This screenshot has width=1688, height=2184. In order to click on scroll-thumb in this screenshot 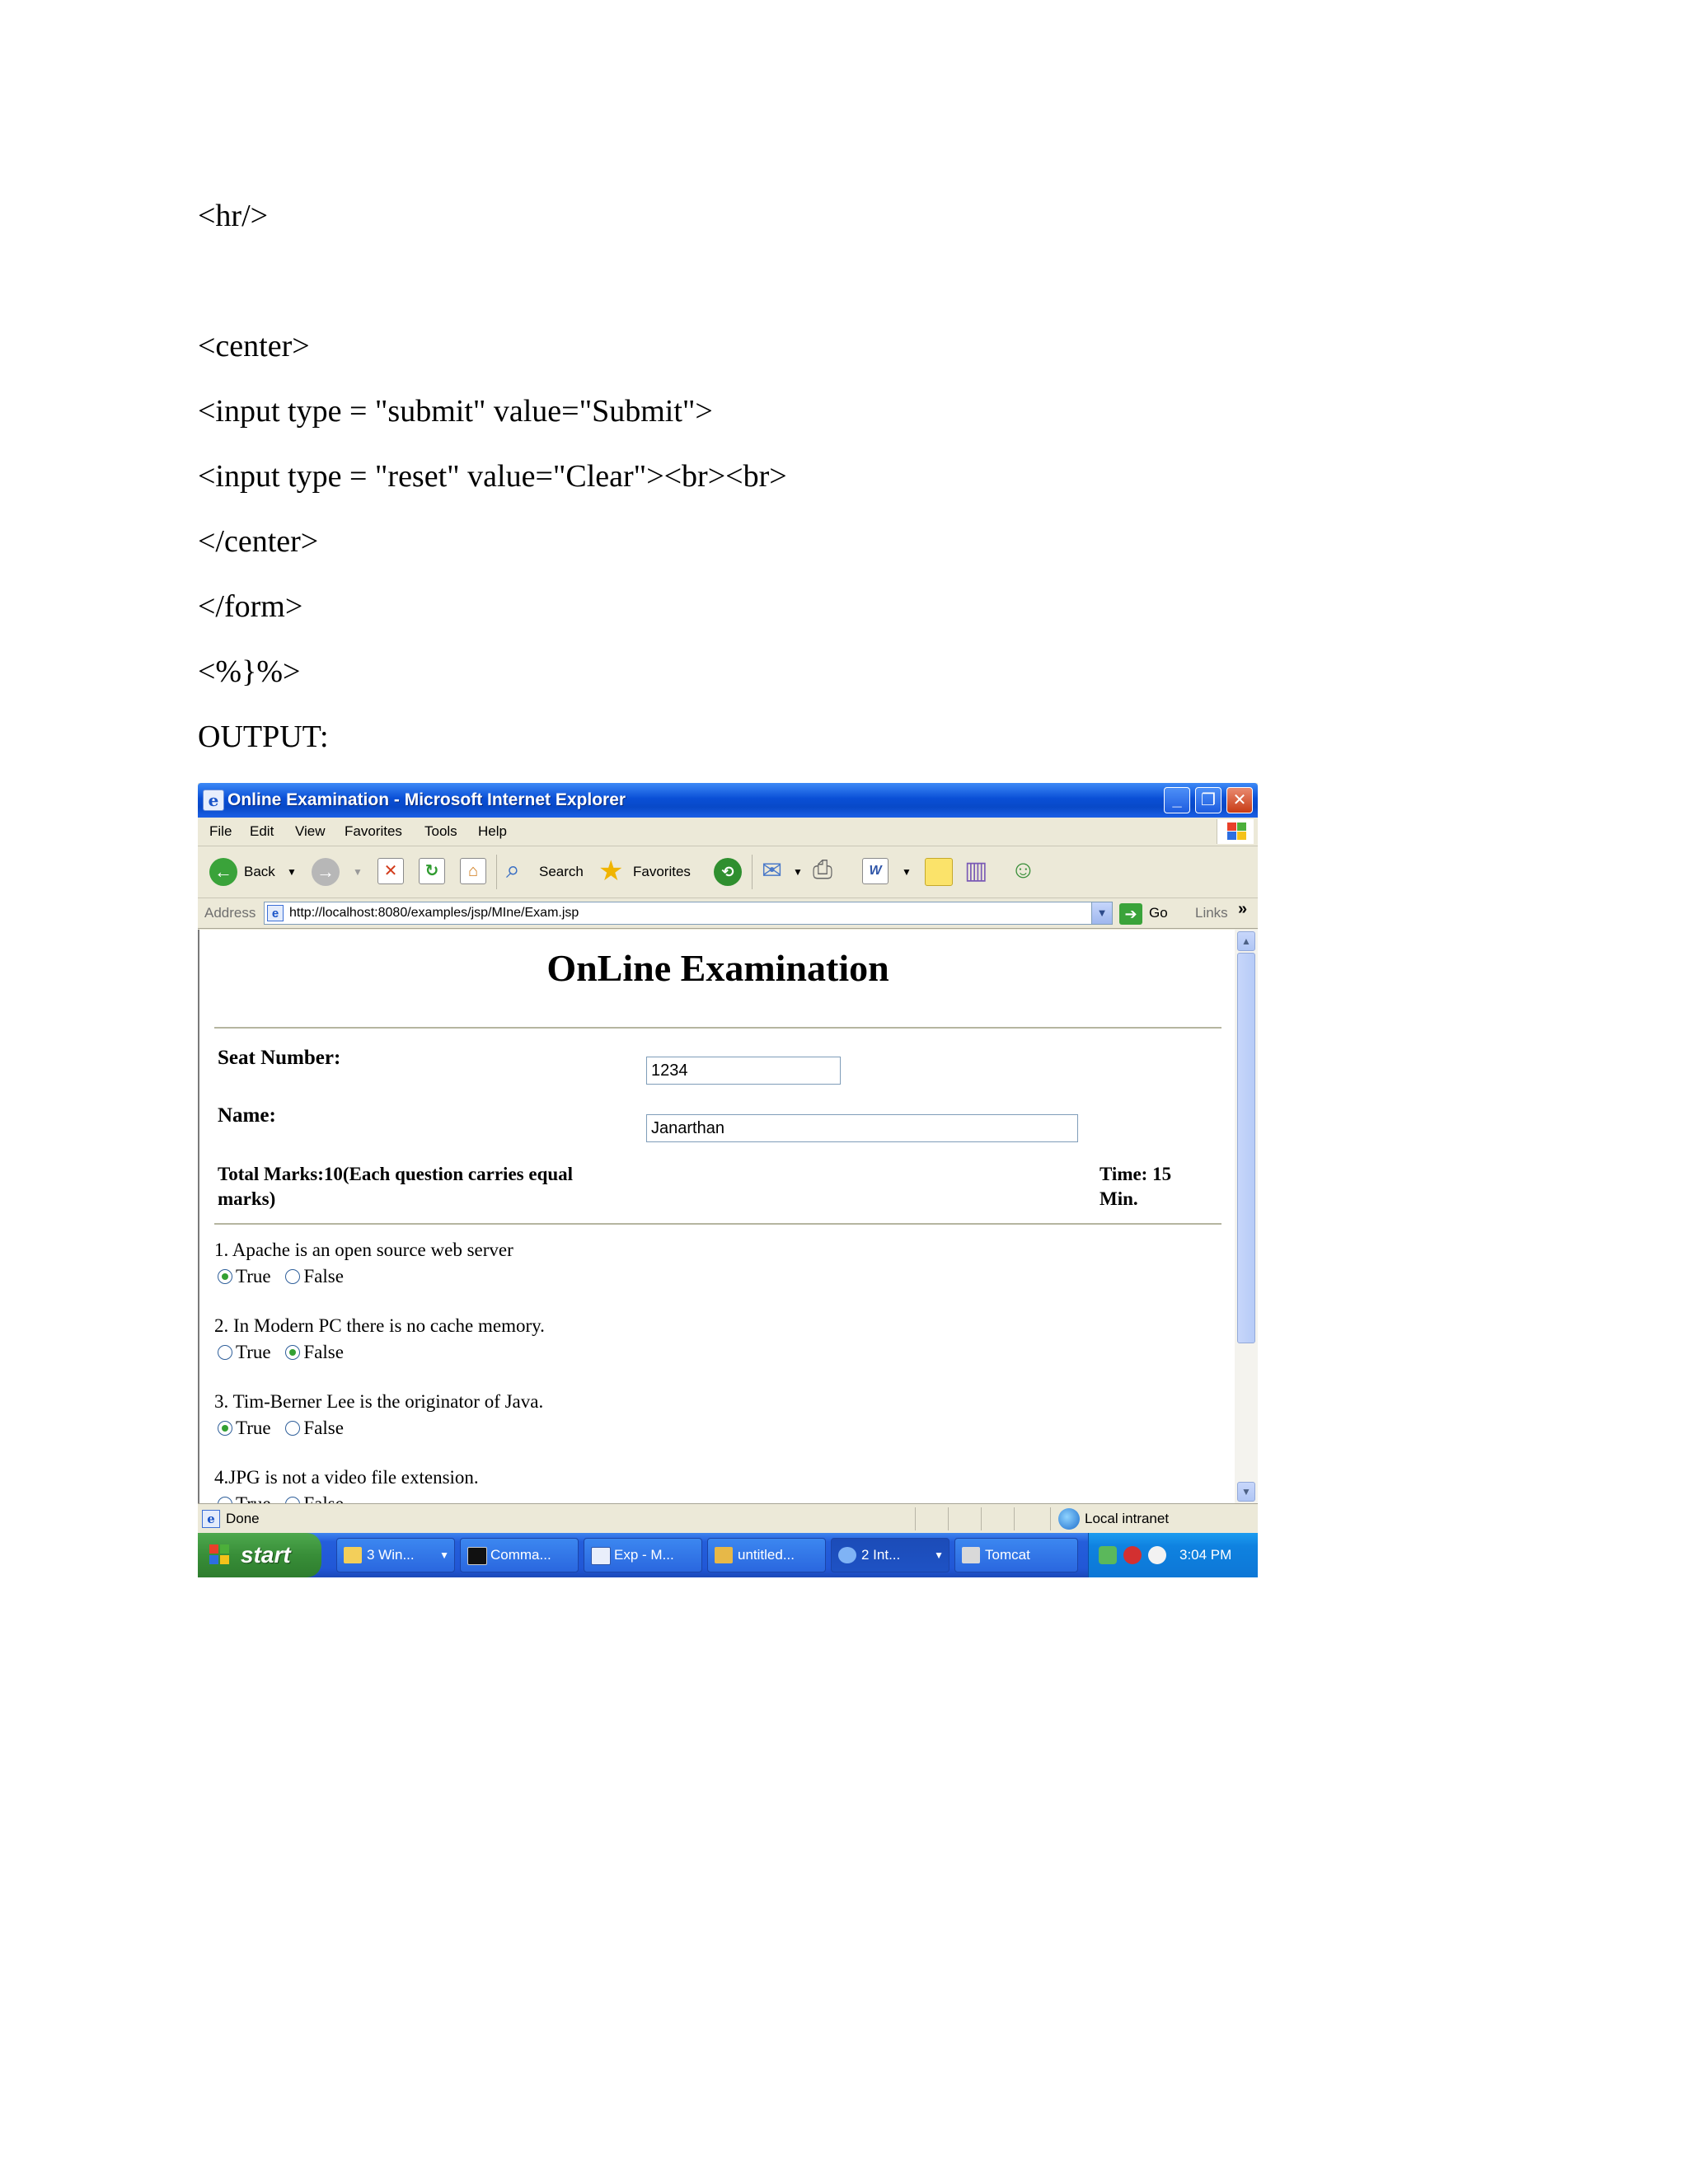, I will do `click(1246, 1148)`.